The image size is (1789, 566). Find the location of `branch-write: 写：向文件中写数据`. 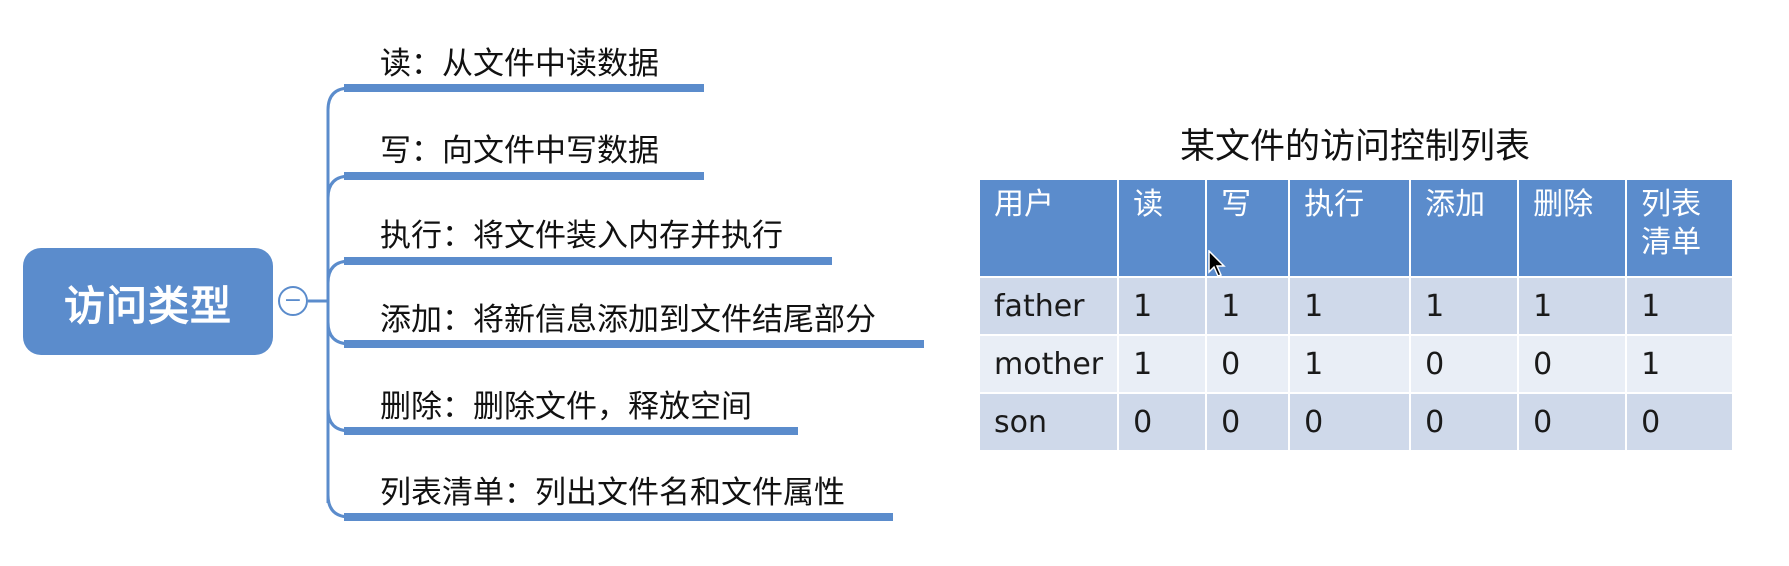

branch-write: 写：向文件中写数据 is located at coordinates (519, 147).